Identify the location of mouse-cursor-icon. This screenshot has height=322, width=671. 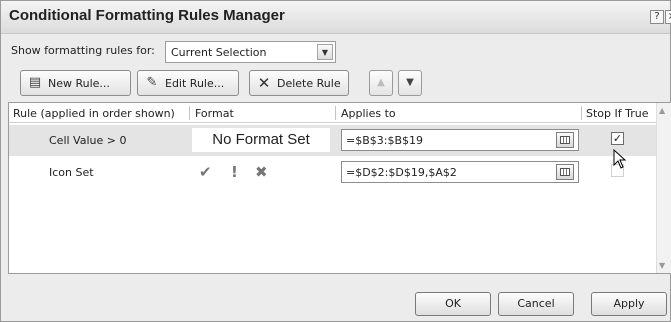
(620, 159).